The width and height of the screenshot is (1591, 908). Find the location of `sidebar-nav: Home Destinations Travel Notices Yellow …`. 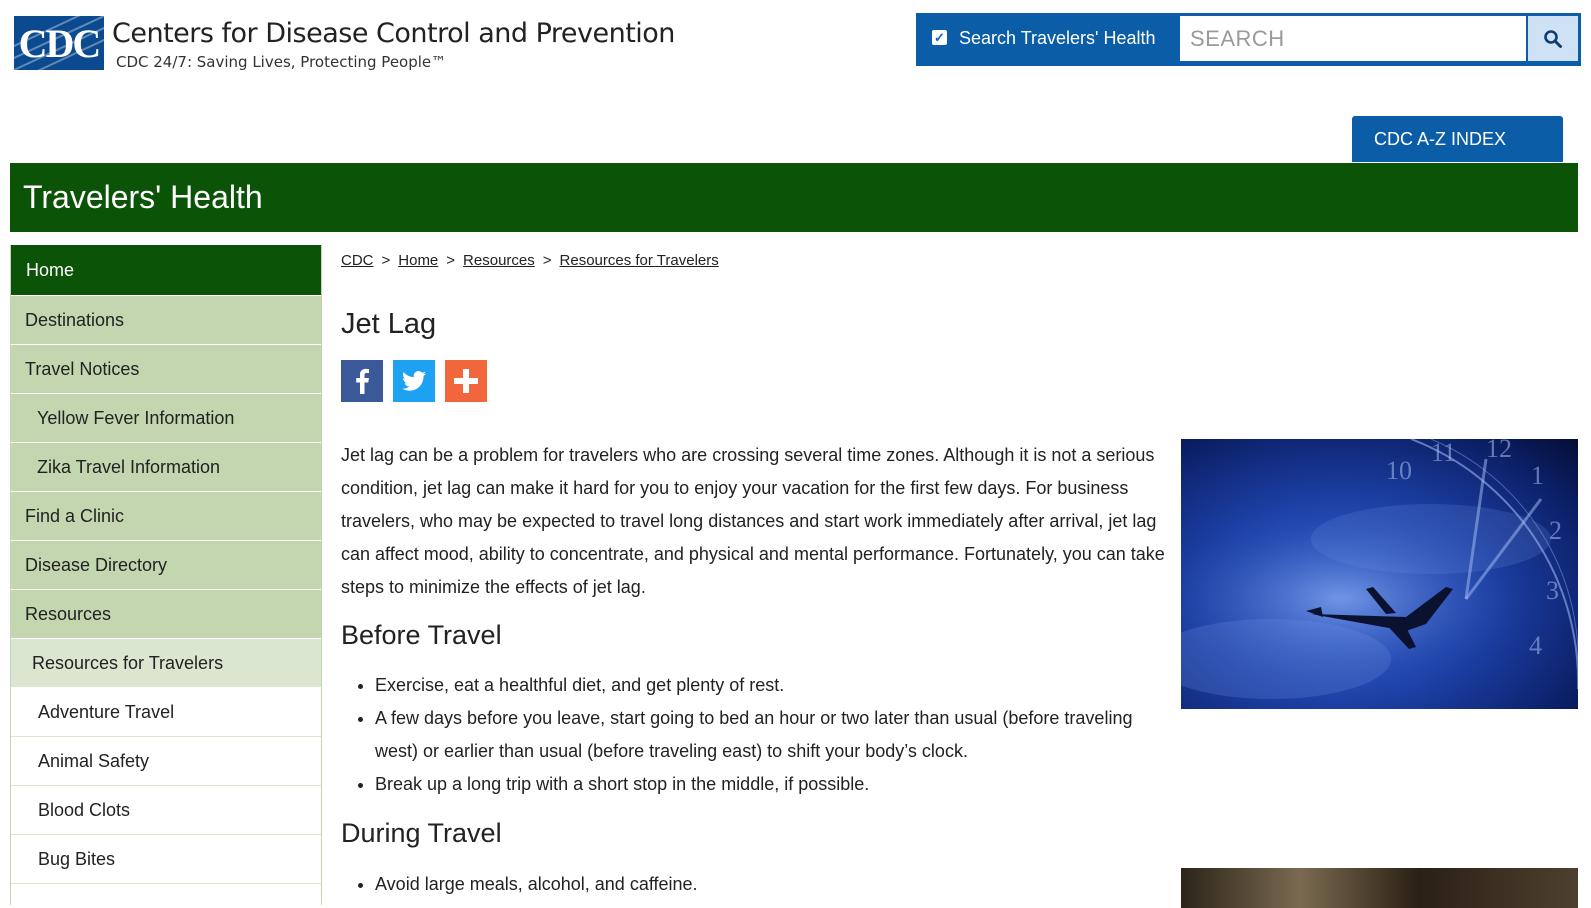

sidebar-nav: Home Destinations Travel Notices Yellow … is located at coordinates (166, 575).